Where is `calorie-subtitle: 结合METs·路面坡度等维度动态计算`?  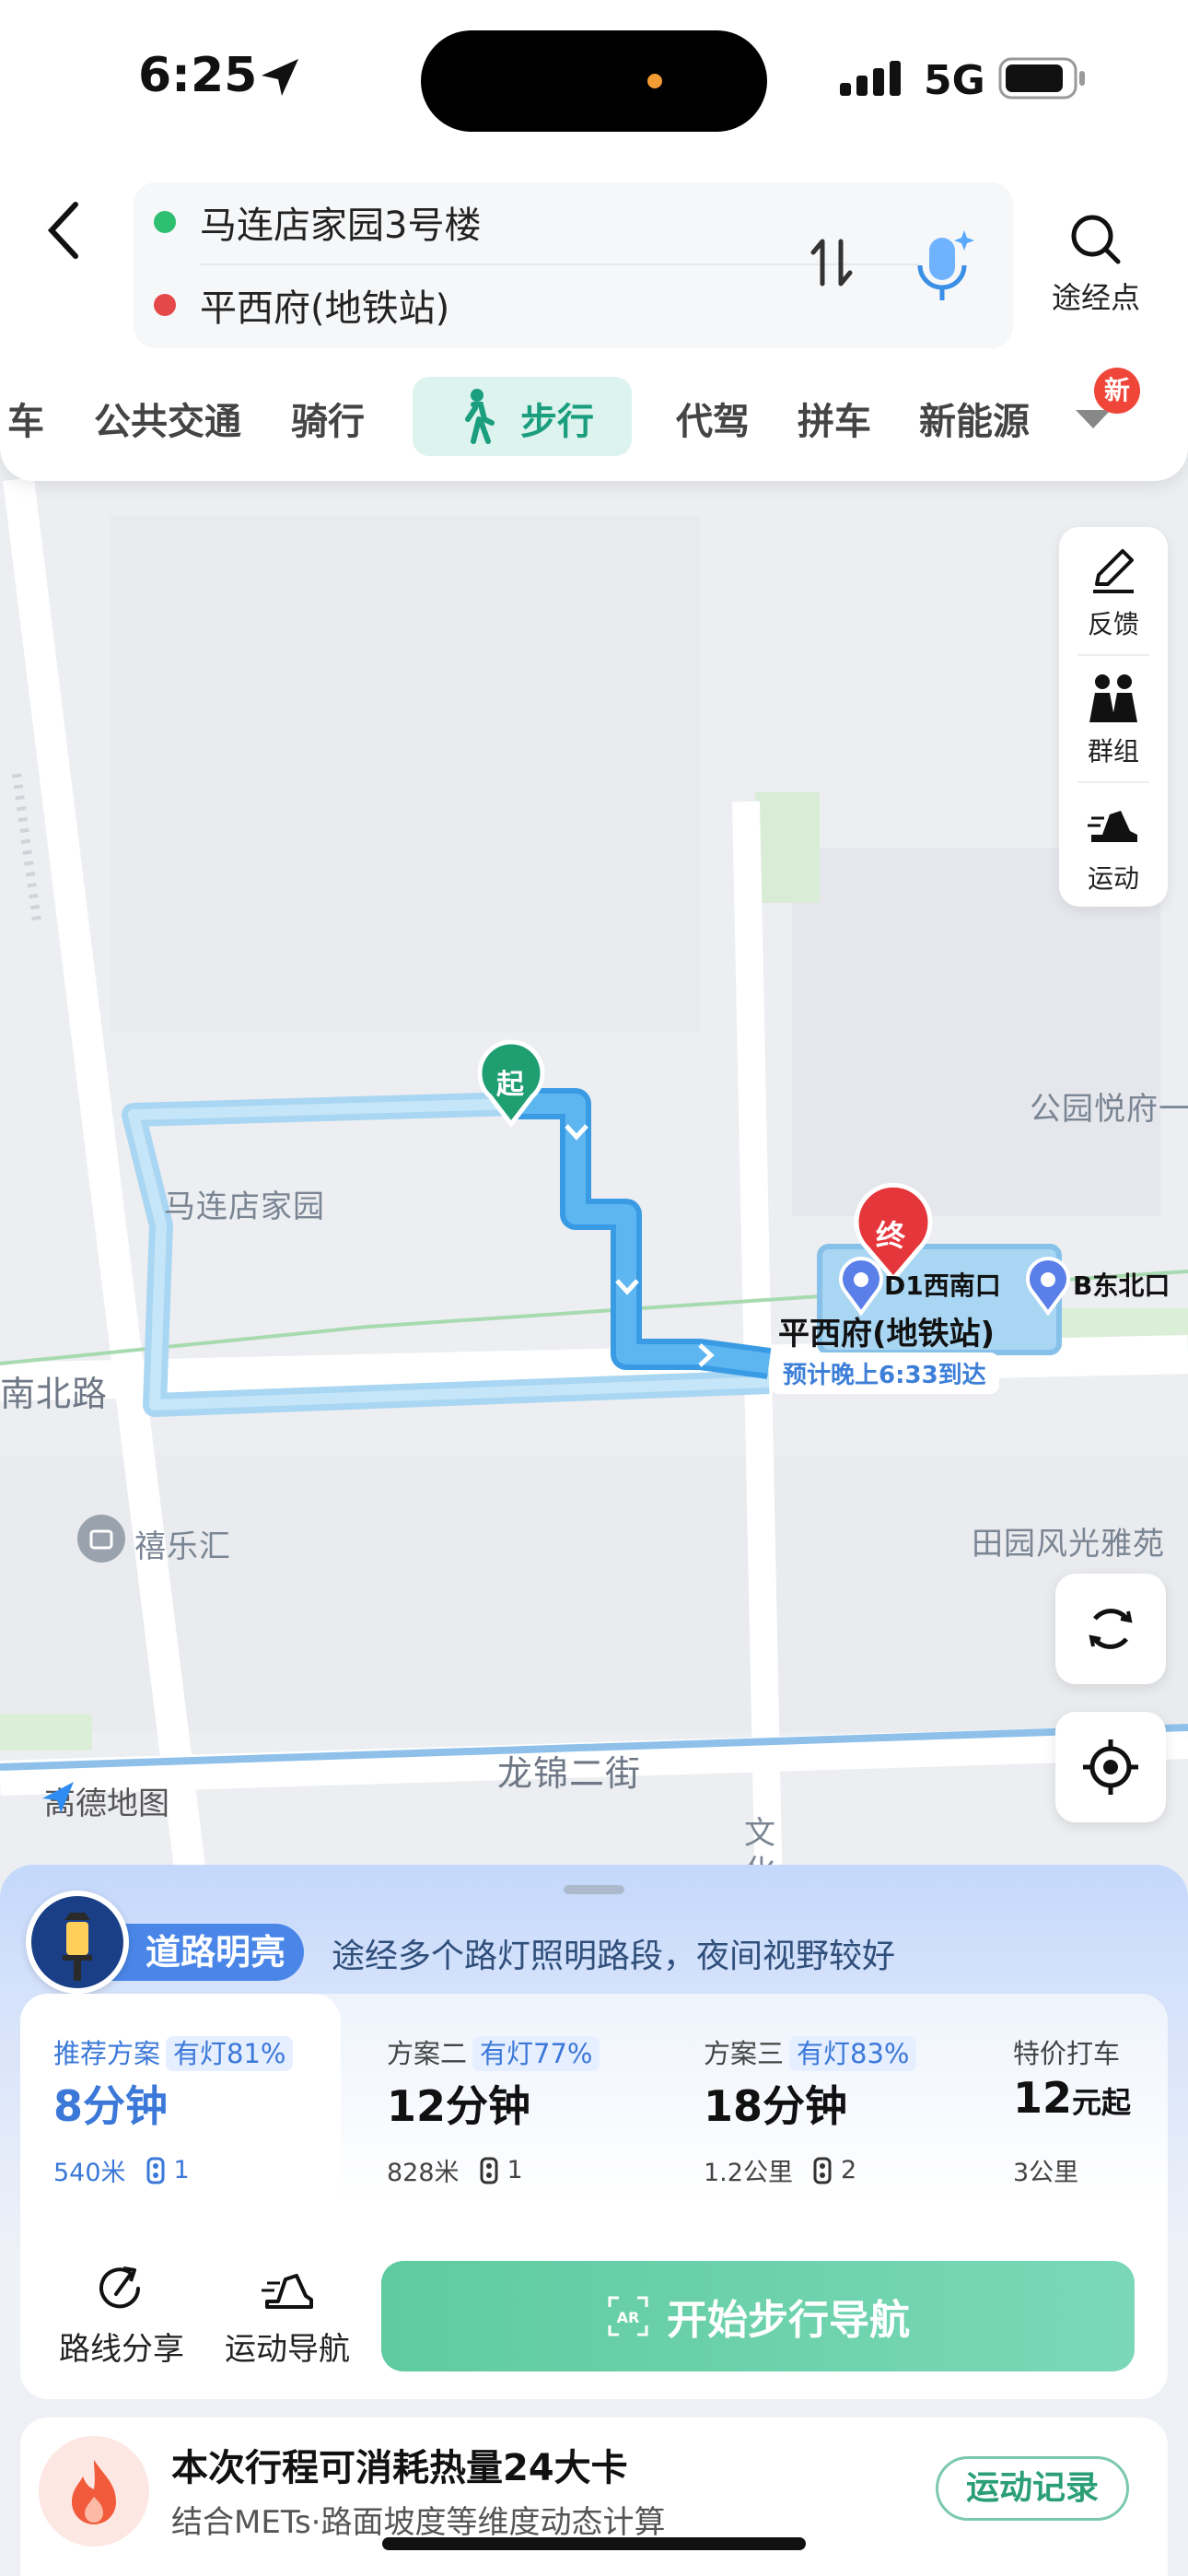 calorie-subtitle: 结合METs·路面坡度等维度动态计算 is located at coordinates (418, 2522).